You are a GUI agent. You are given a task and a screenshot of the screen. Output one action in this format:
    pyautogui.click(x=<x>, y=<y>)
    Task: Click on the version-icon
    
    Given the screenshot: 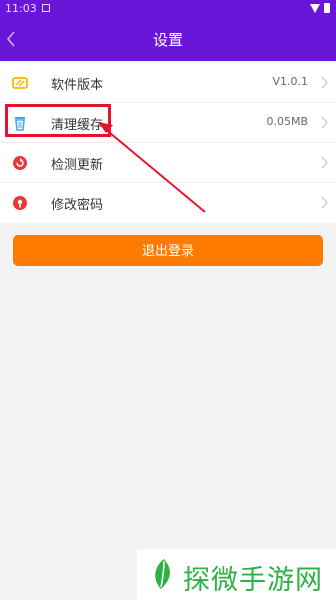 What is the action you would take?
    pyautogui.click(x=20, y=83)
    